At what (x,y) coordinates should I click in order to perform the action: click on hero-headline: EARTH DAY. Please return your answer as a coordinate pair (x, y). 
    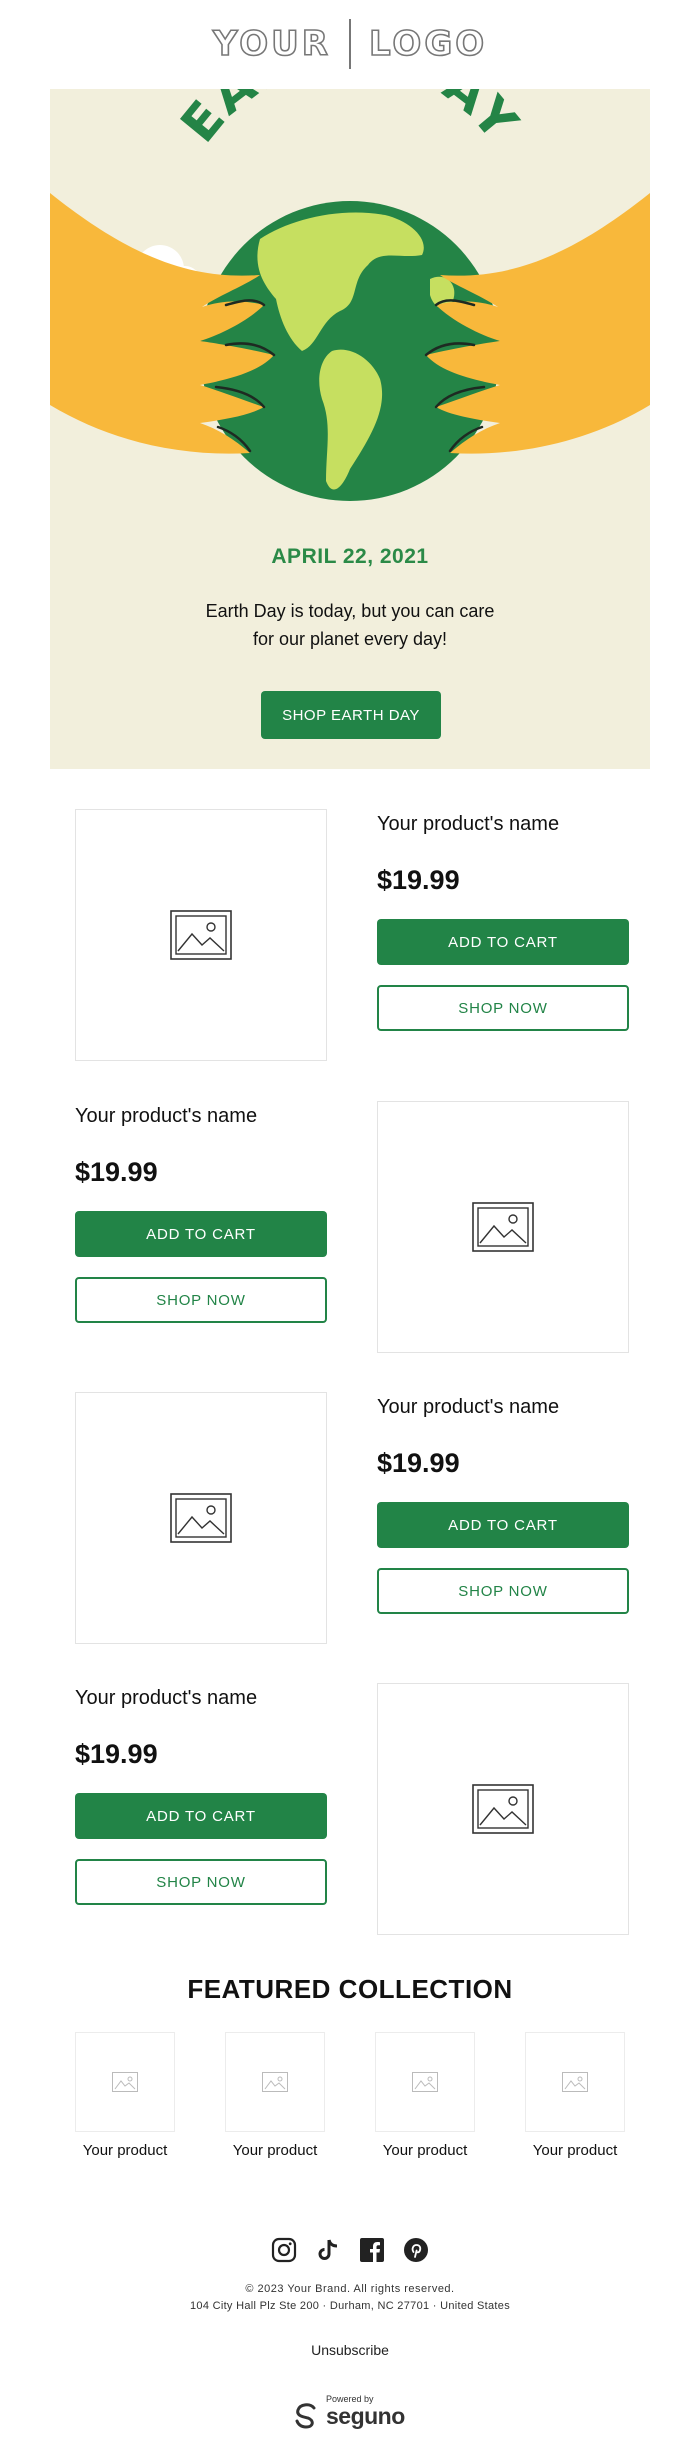
    Looking at the image, I should click on (350, 121).